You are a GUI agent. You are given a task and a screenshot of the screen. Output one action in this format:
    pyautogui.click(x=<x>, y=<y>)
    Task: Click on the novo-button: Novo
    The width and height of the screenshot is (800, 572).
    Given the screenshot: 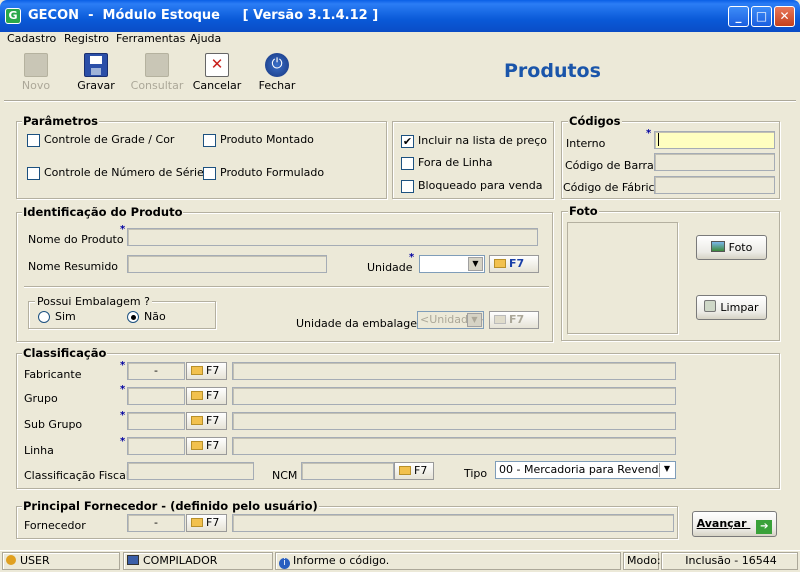 What is the action you would take?
    pyautogui.click(x=36, y=75)
    